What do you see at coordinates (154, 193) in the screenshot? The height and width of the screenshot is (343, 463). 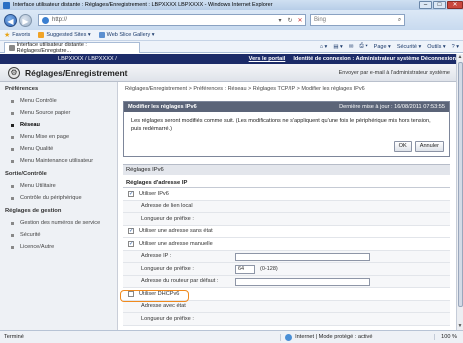 I see `row-label: Utiliser IPv6` at bounding box center [154, 193].